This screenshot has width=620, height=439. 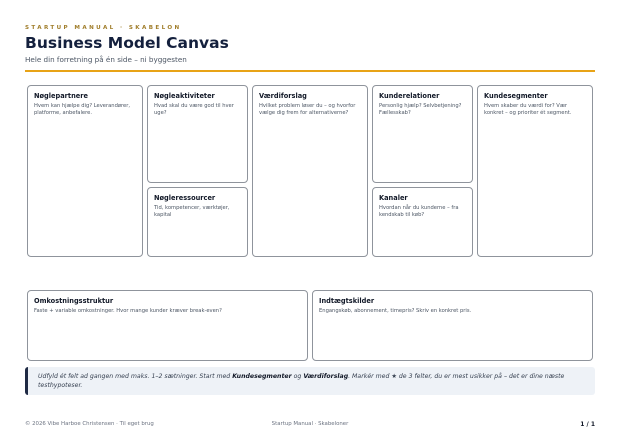 I want to click on block-title: Kunderelationer, so click(x=409, y=96).